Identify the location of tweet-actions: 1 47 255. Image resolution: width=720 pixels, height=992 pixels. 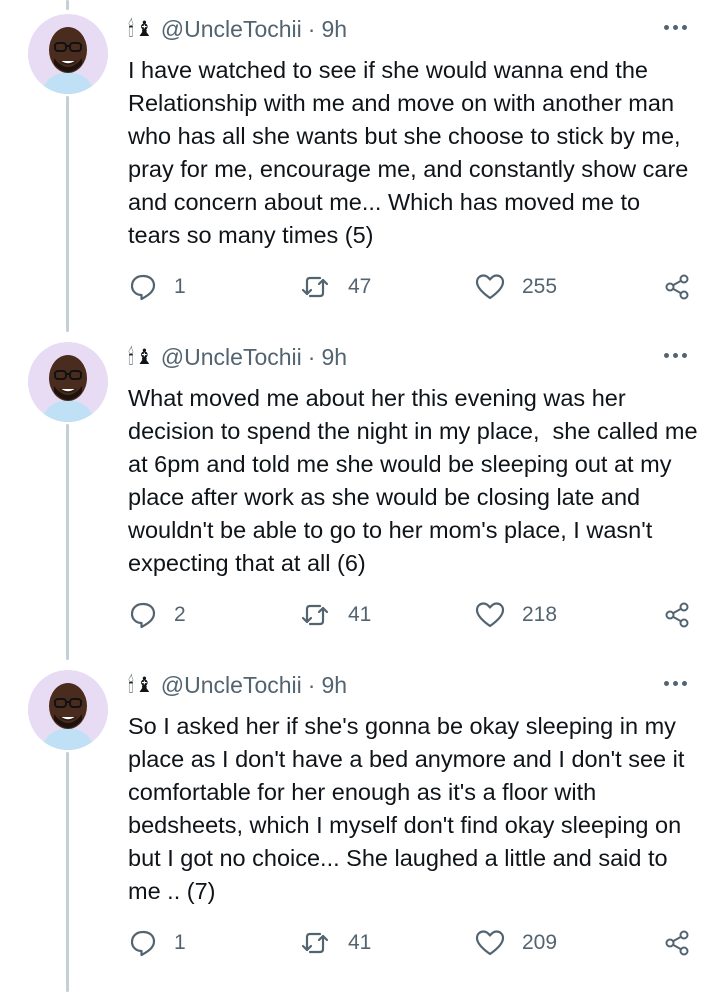
(413, 287).